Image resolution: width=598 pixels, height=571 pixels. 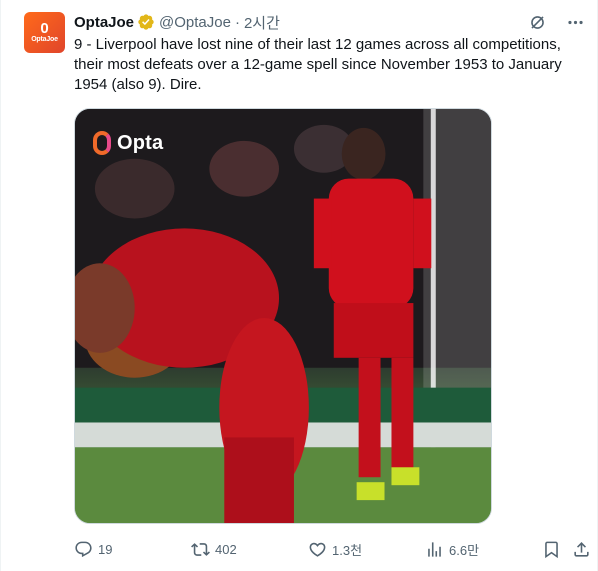 I want to click on like-icon, so click(x=317, y=549).